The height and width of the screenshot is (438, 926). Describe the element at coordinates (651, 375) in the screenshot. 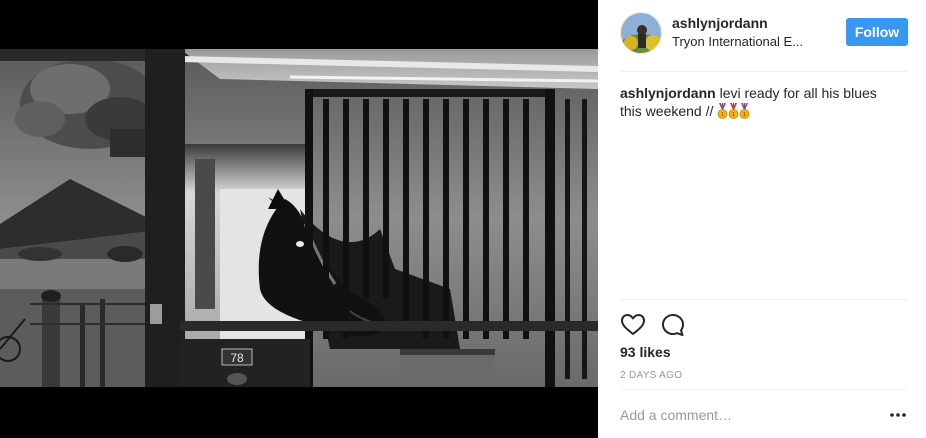

I see `post-timestamp: 2 DAYS AGO` at that location.